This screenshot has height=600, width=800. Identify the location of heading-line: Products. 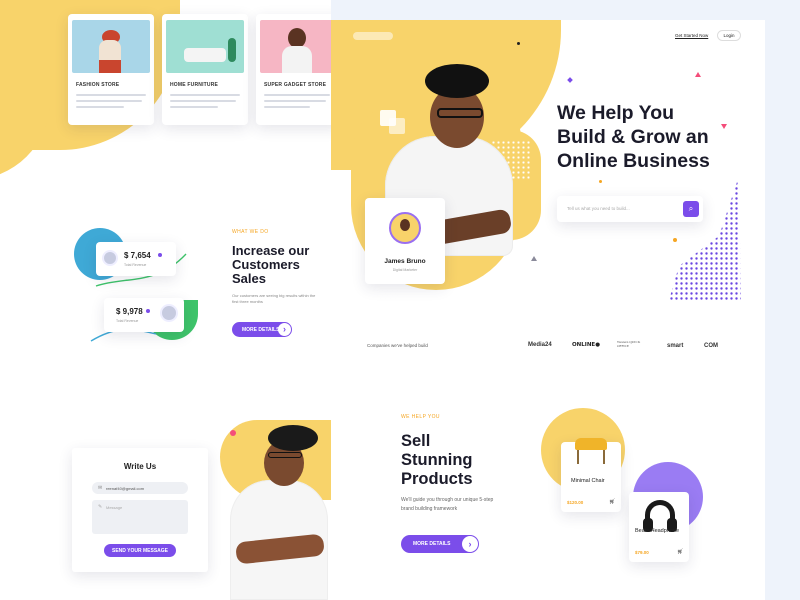
(437, 479).